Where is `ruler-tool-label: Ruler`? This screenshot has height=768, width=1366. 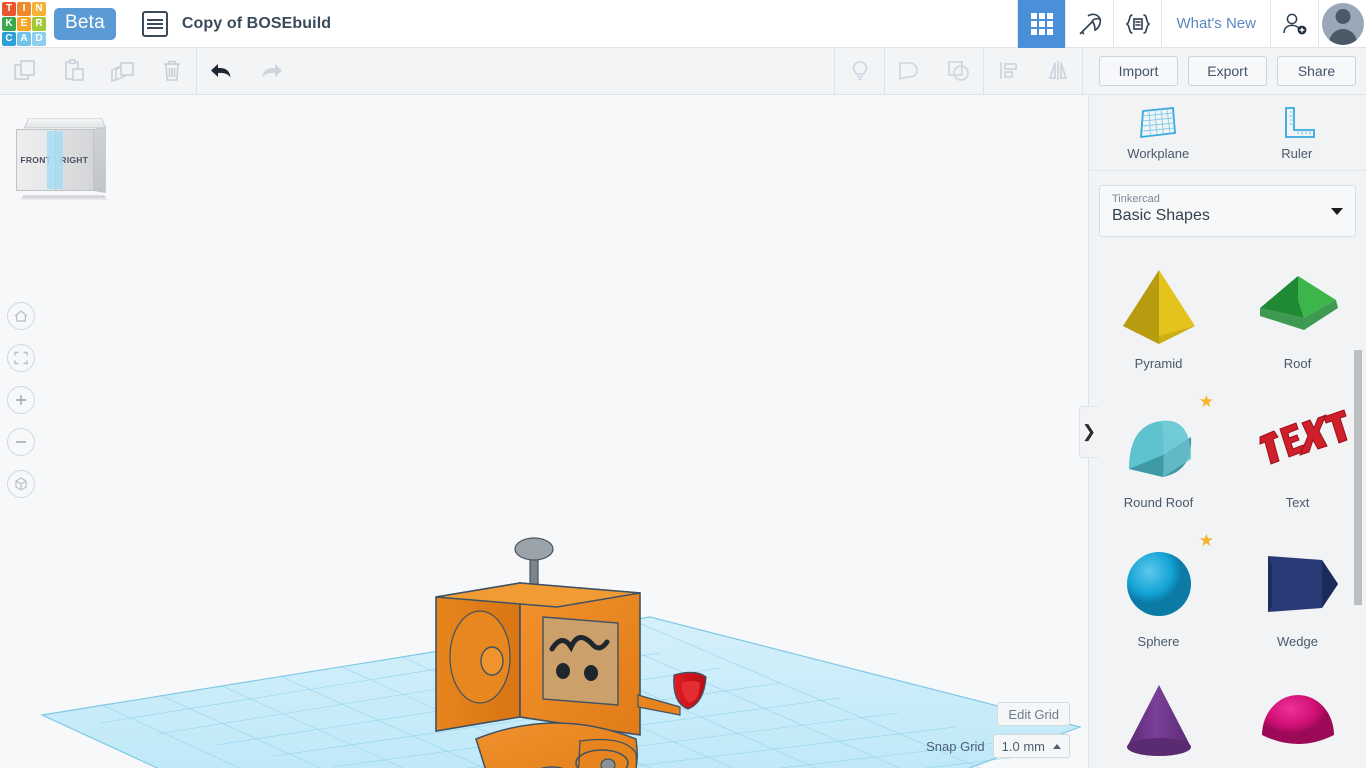 ruler-tool-label: Ruler is located at coordinates (1297, 153).